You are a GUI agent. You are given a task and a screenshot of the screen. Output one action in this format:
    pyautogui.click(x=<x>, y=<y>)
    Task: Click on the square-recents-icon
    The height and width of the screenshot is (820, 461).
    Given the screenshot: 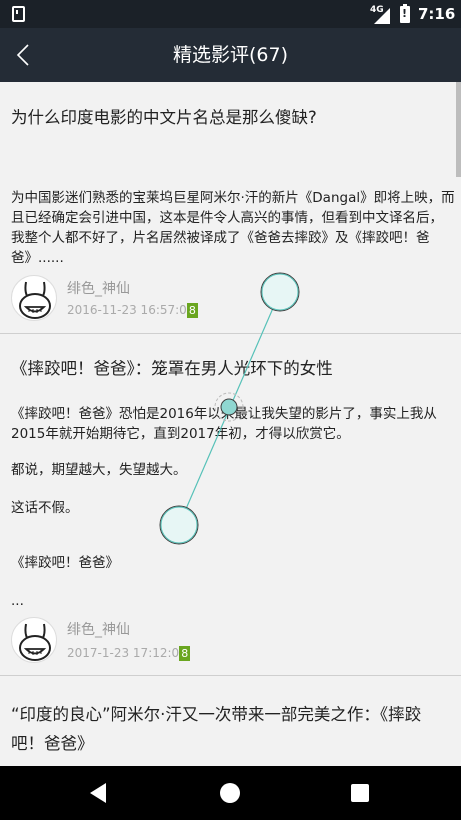 What is the action you would take?
    pyautogui.click(x=360, y=793)
    